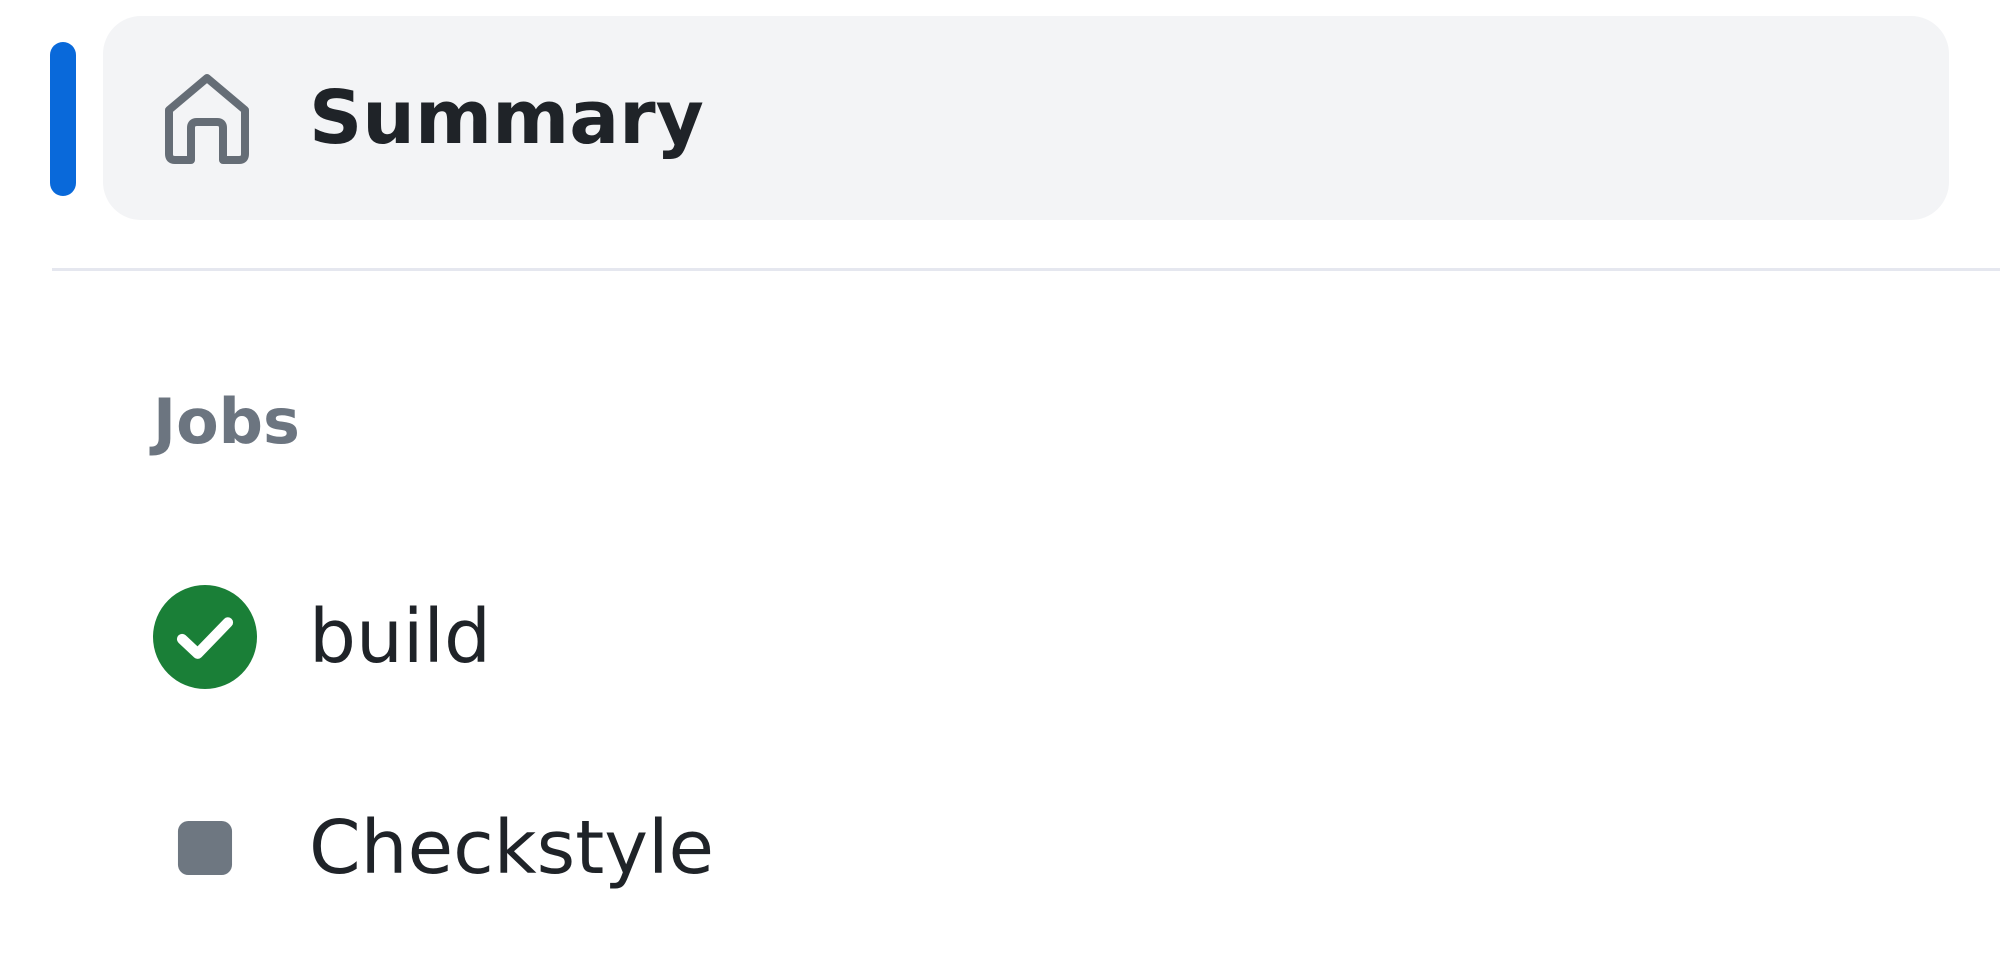 The width and height of the screenshot is (2000, 974). I want to click on home-icon, so click(207, 119).